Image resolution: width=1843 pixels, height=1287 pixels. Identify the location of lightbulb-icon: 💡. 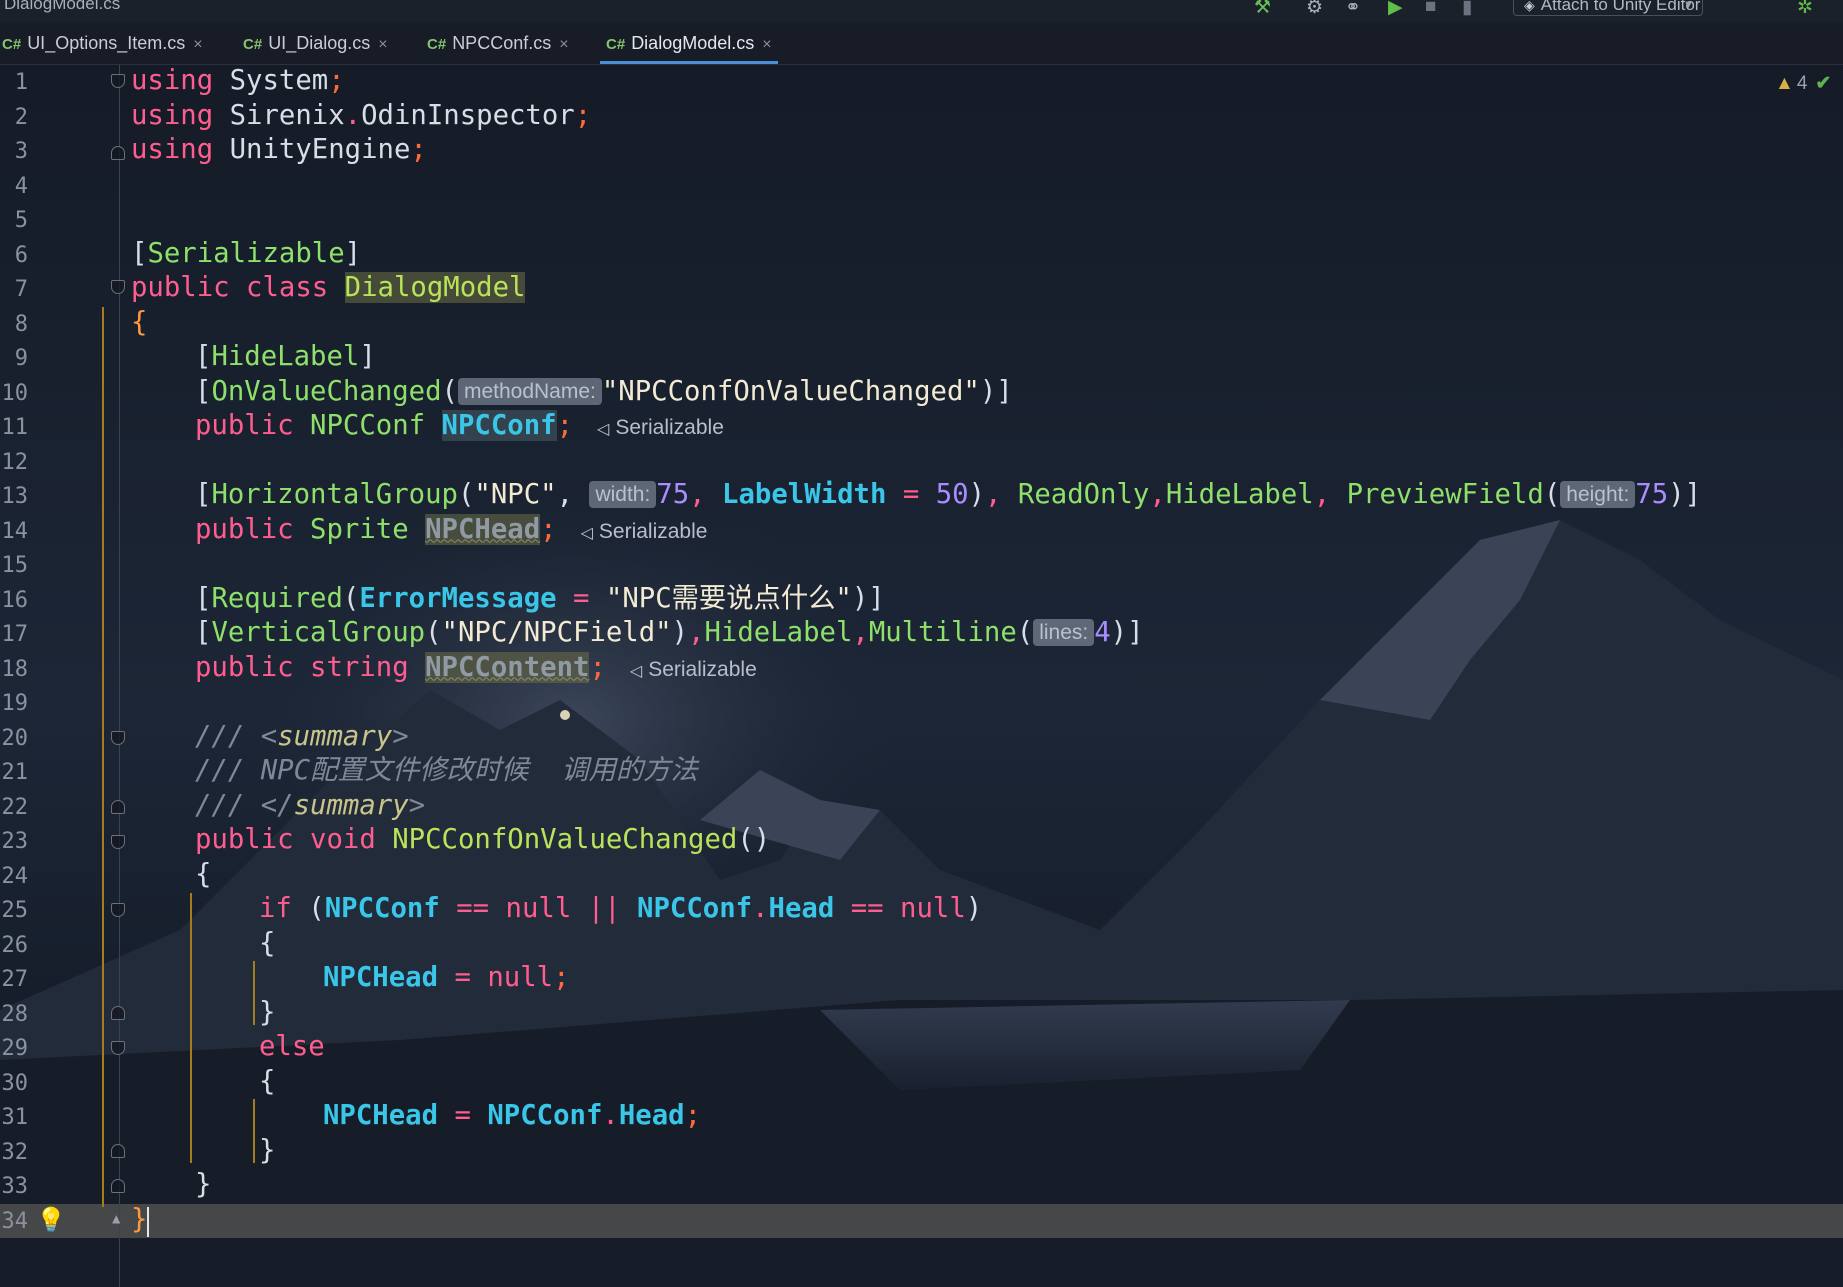
(51, 1220).